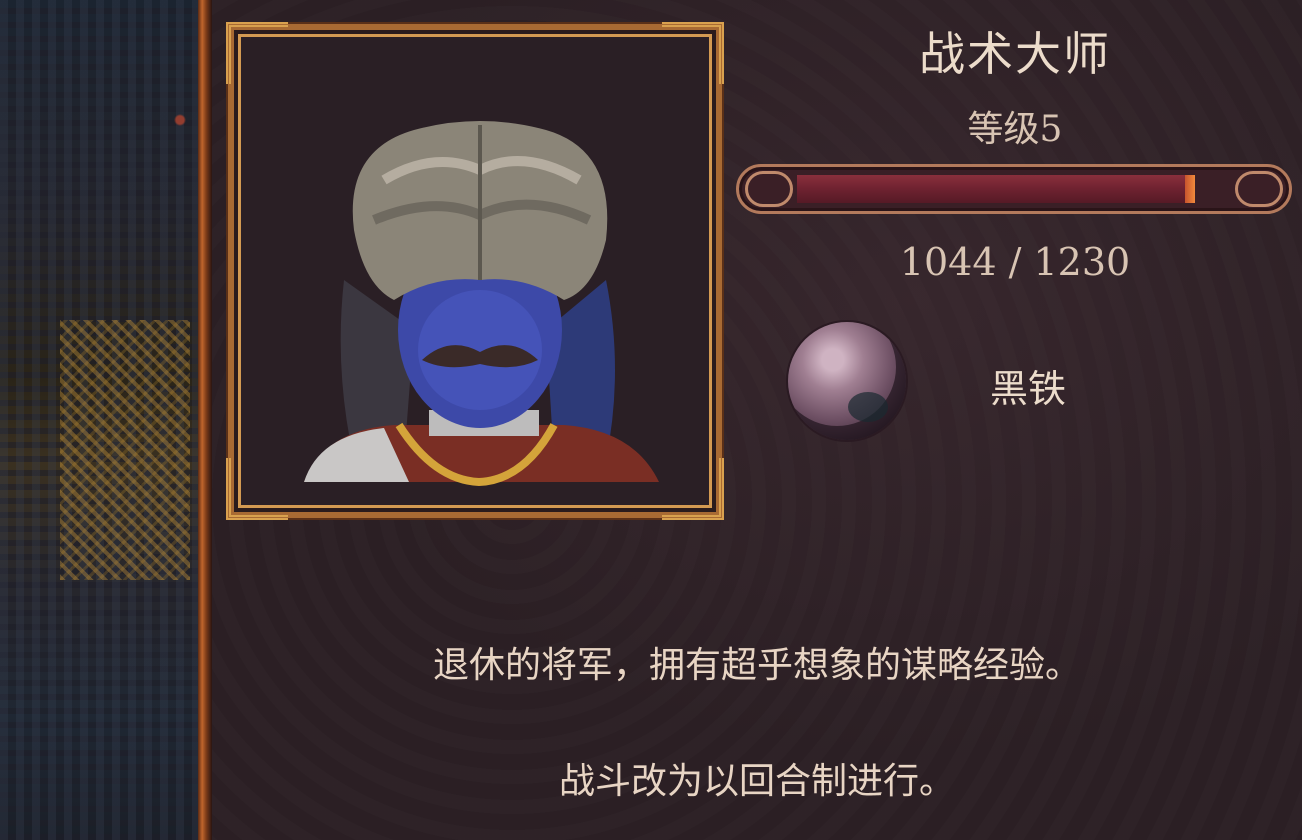  I want to click on character-ability: 战斗改为以回合制进行。, so click(756, 781).